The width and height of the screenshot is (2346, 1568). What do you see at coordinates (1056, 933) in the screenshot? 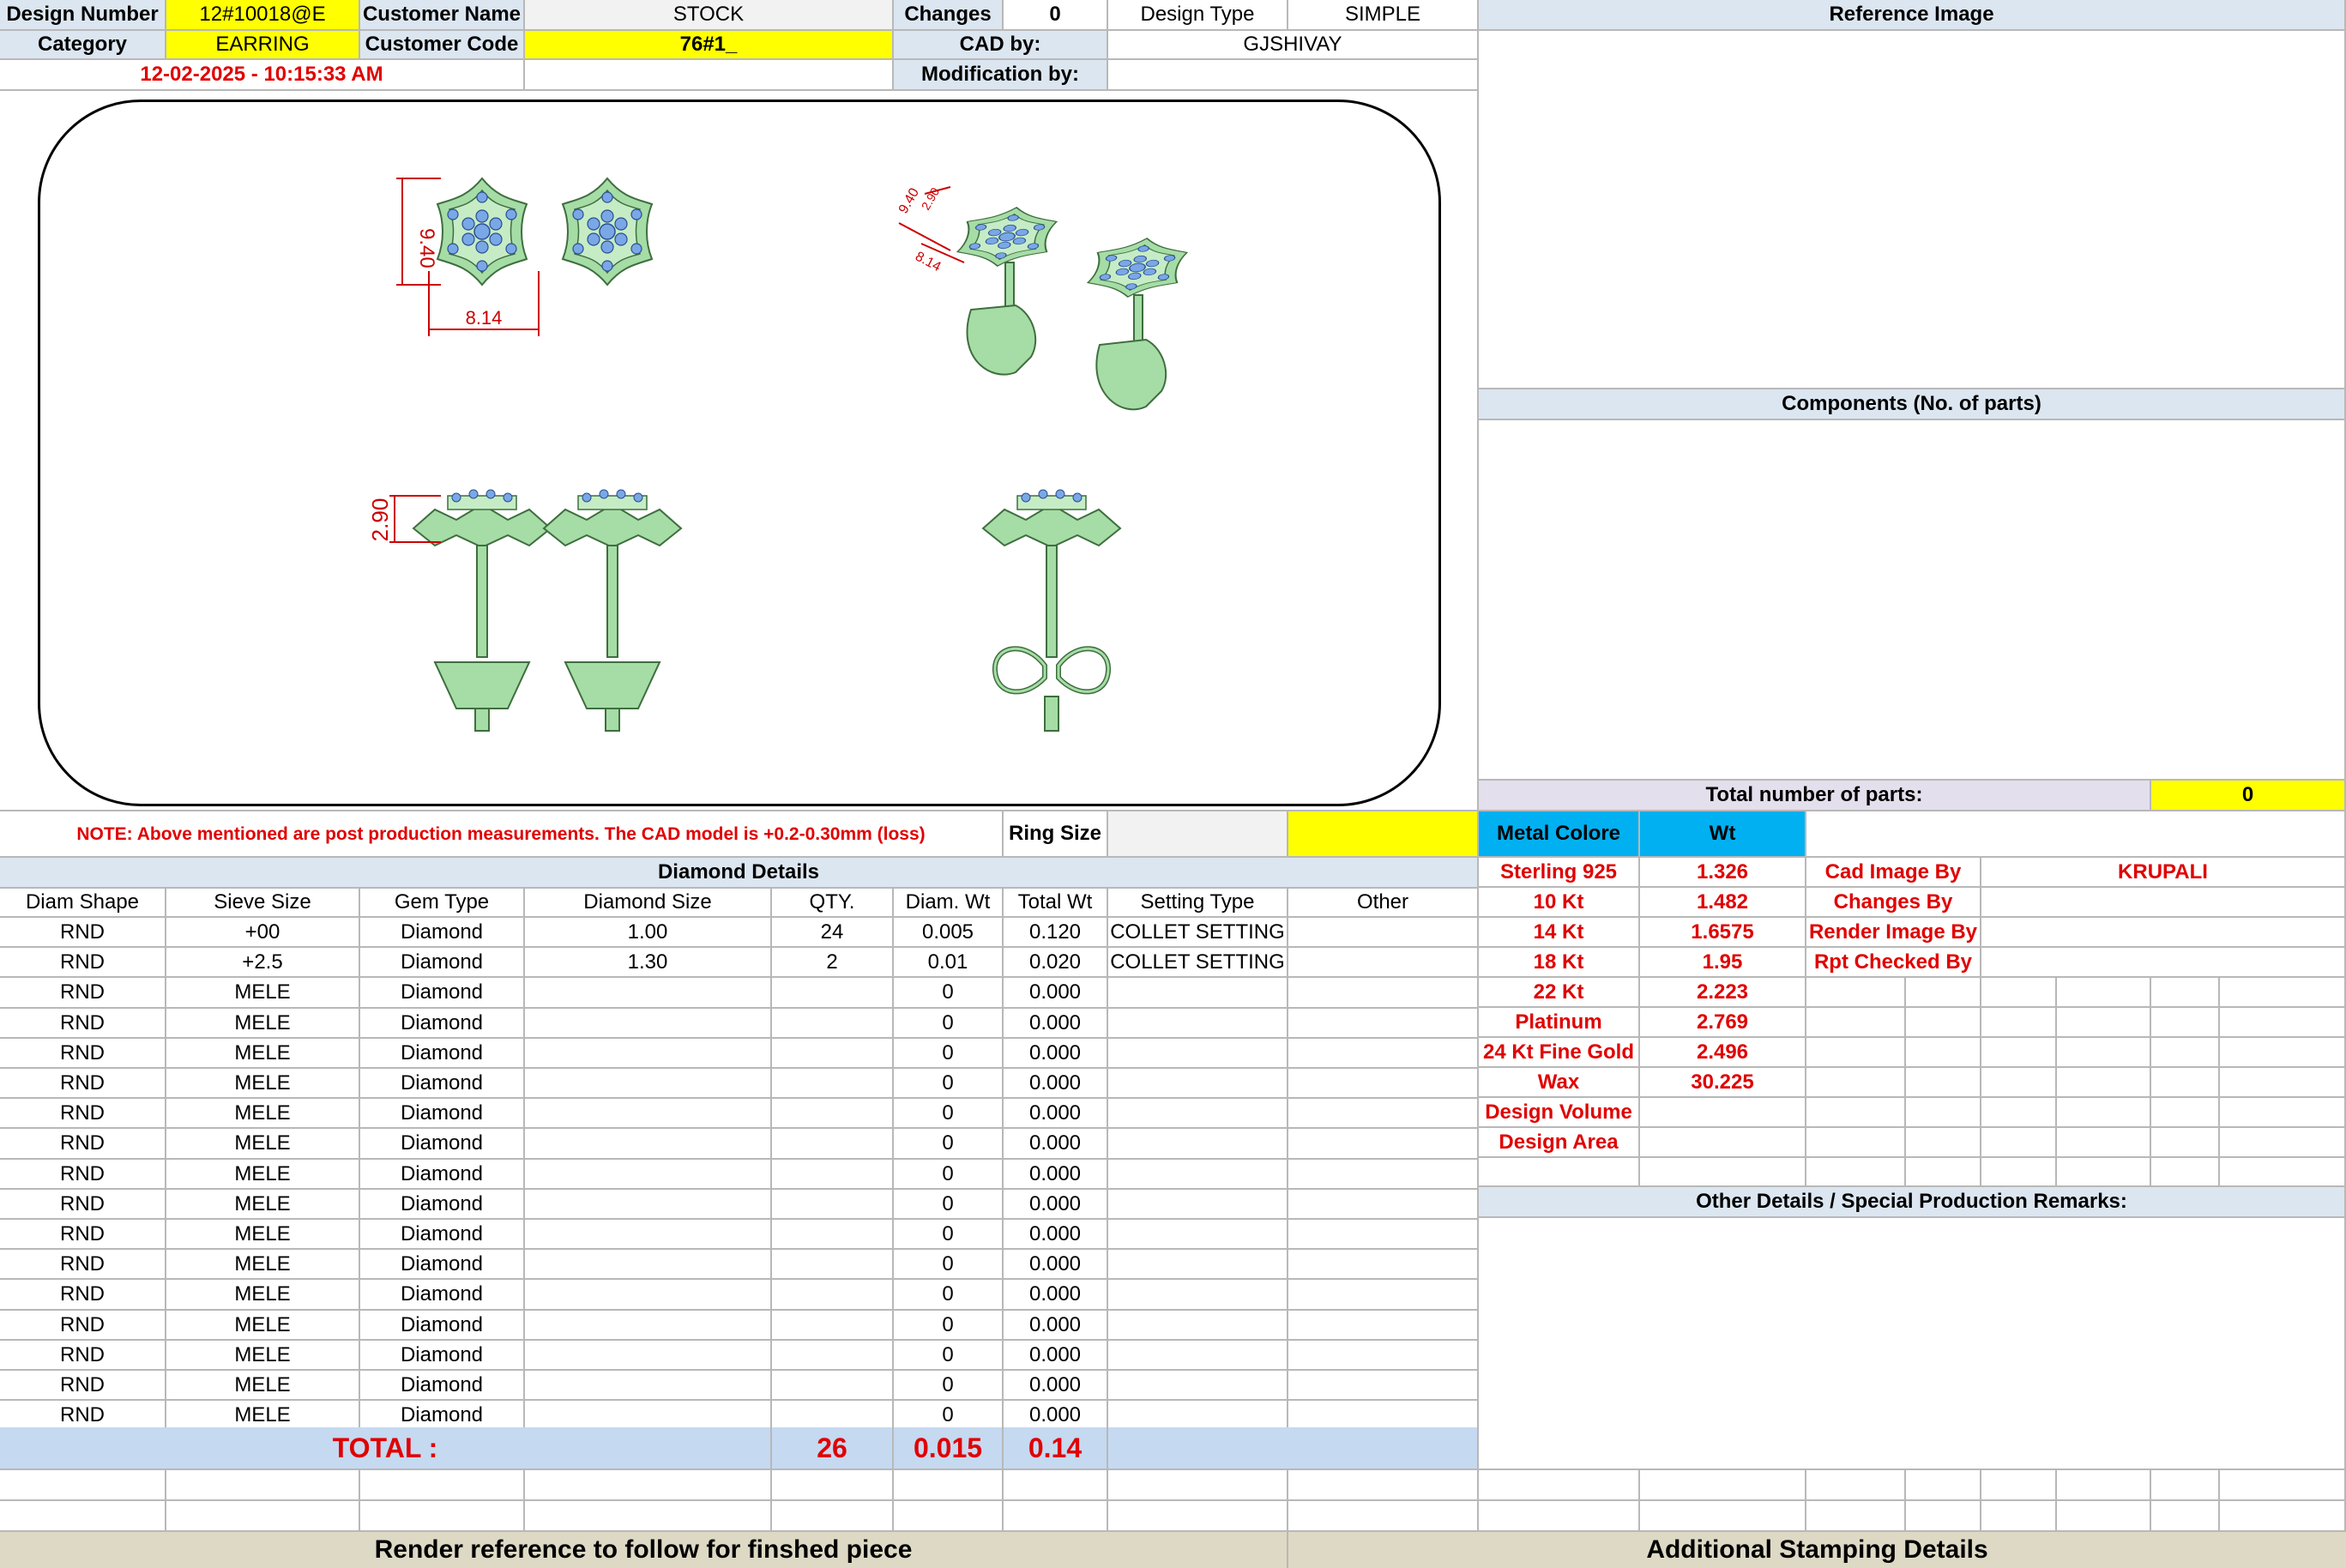
I see `diamond-cell: 0.120` at bounding box center [1056, 933].